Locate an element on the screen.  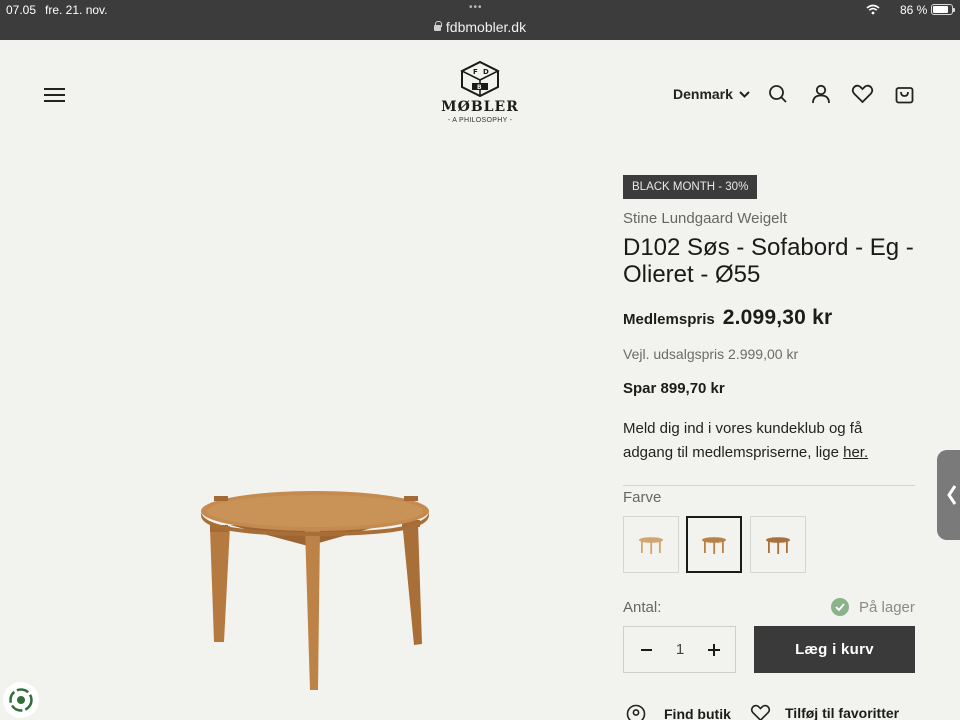
country-label: Denmark is located at coordinates (703, 94).